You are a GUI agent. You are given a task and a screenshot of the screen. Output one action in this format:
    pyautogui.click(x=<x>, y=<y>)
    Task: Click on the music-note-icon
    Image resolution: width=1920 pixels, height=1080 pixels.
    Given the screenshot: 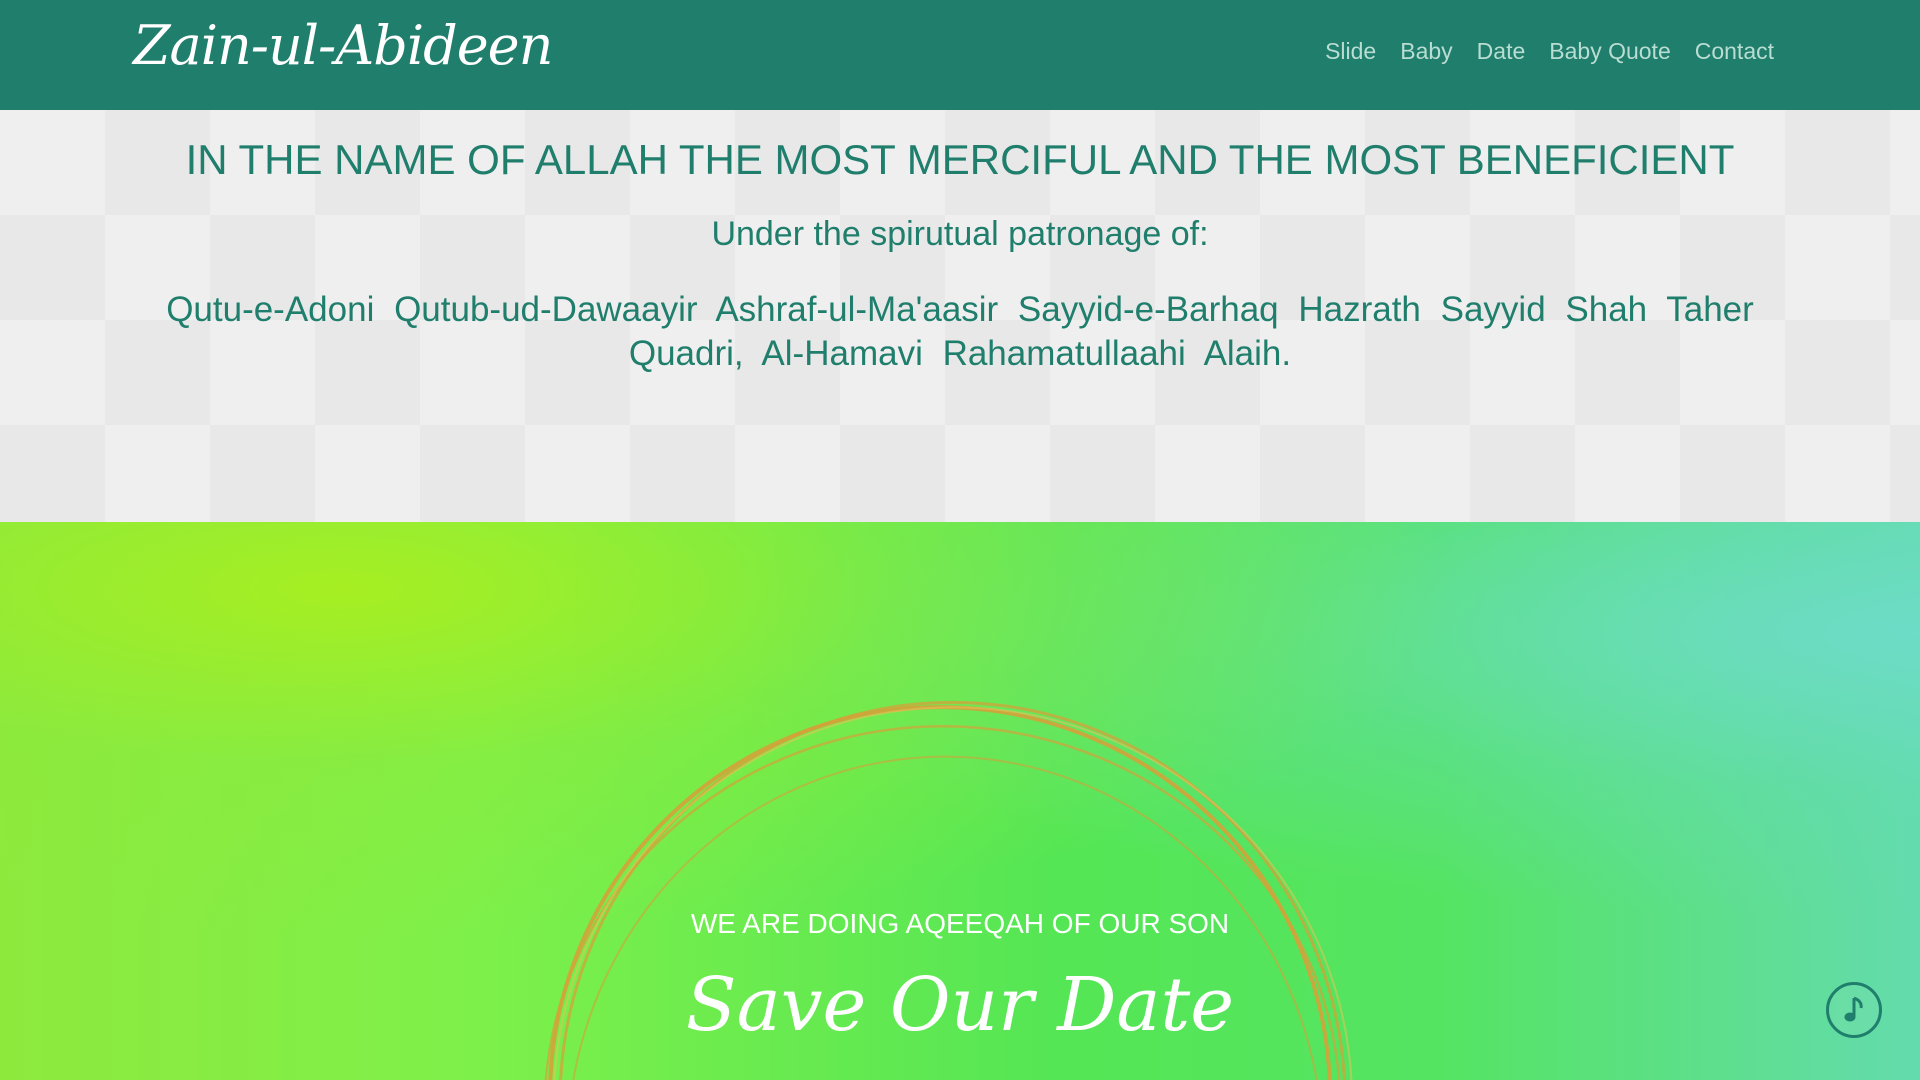 What is the action you would take?
    pyautogui.click(x=1853, y=1009)
    